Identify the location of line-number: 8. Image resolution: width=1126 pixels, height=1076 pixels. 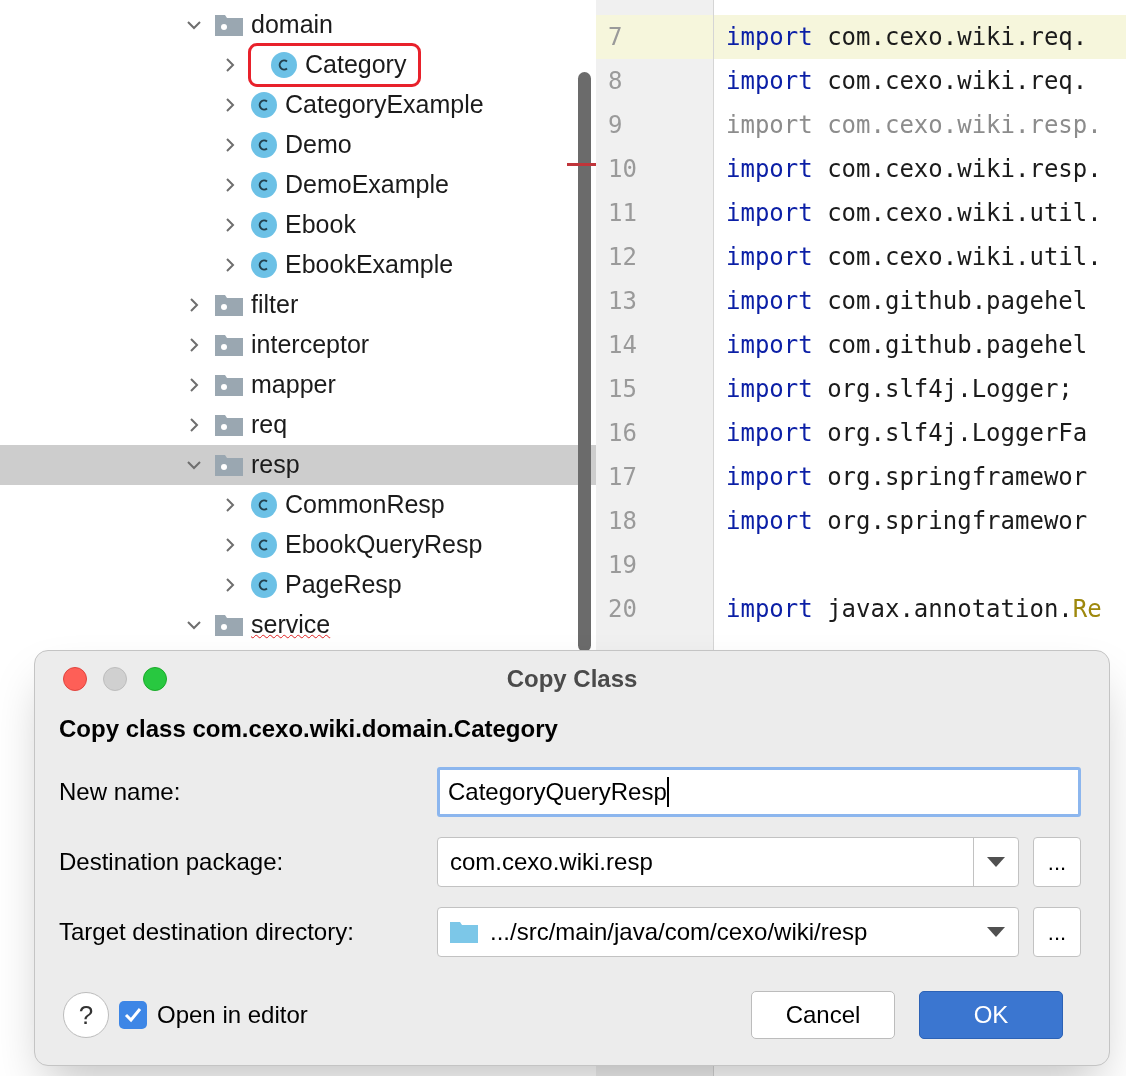
(615, 81).